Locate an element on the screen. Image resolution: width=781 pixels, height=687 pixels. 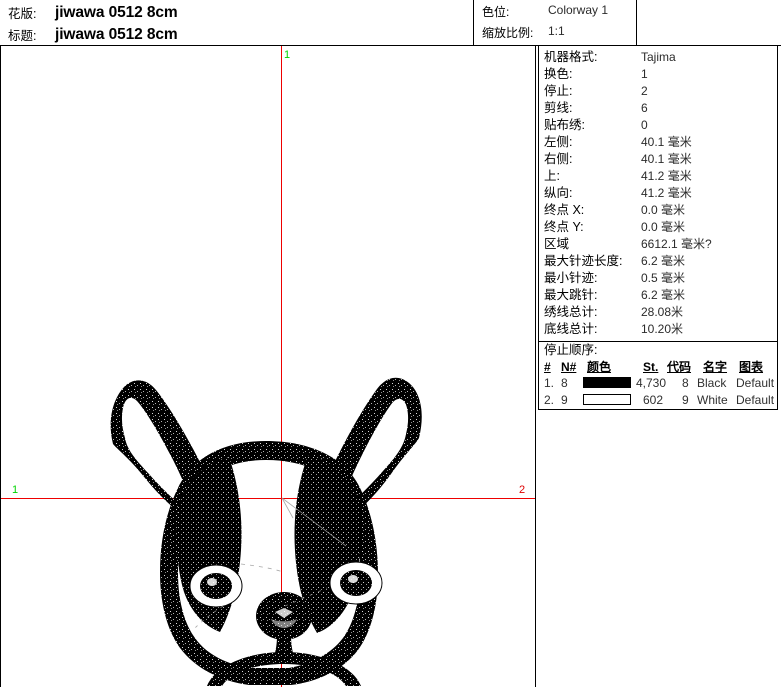
head-outline is located at coordinates (269, 563).